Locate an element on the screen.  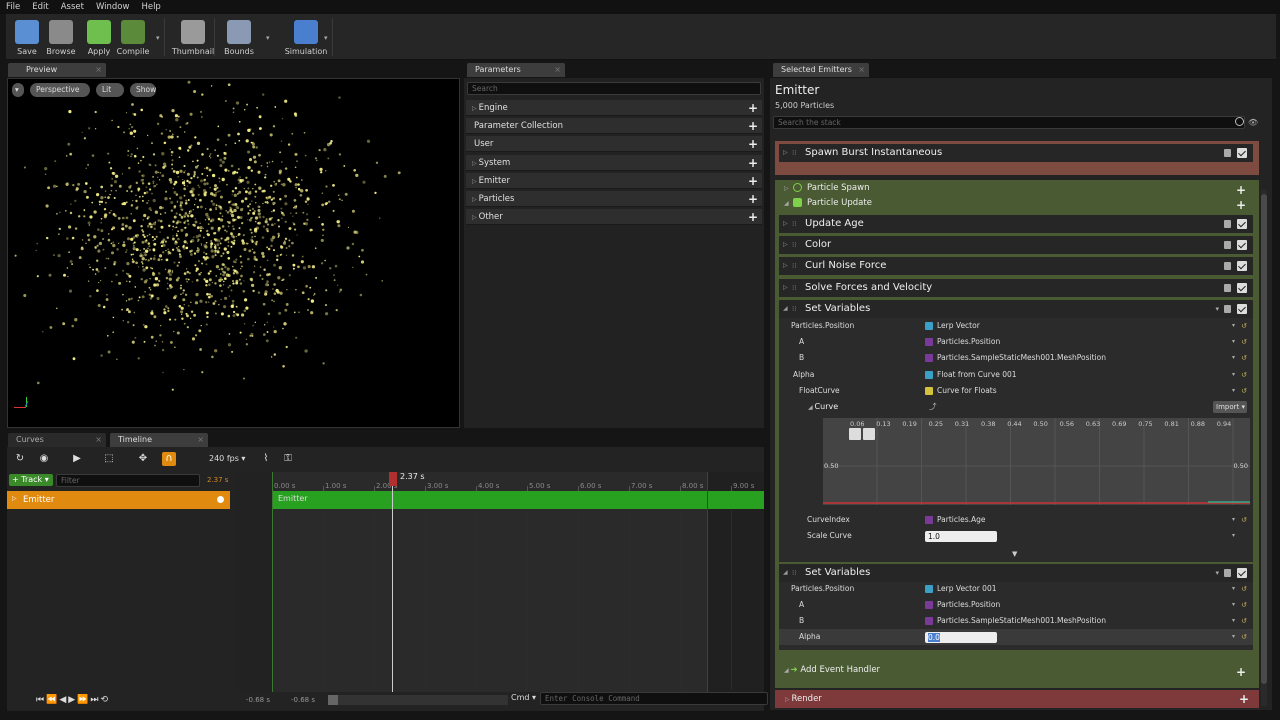
scale-curve-input: 1.0 is located at coordinates (961, 536).